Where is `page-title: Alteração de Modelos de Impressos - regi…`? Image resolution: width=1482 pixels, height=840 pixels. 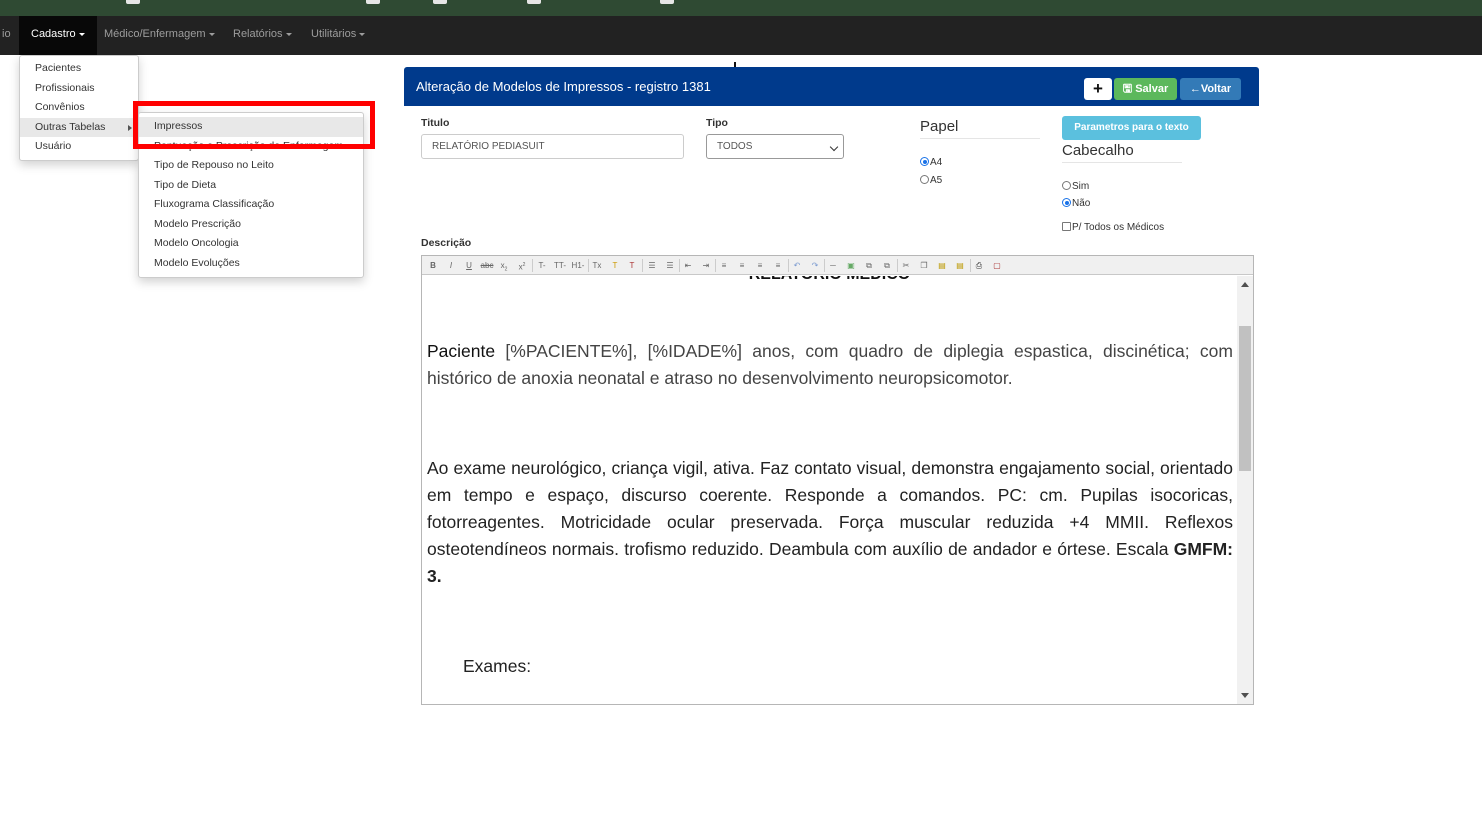 page-title: Alteração de Modelos de Impressos - regi… is located at coordinates (563, 86).